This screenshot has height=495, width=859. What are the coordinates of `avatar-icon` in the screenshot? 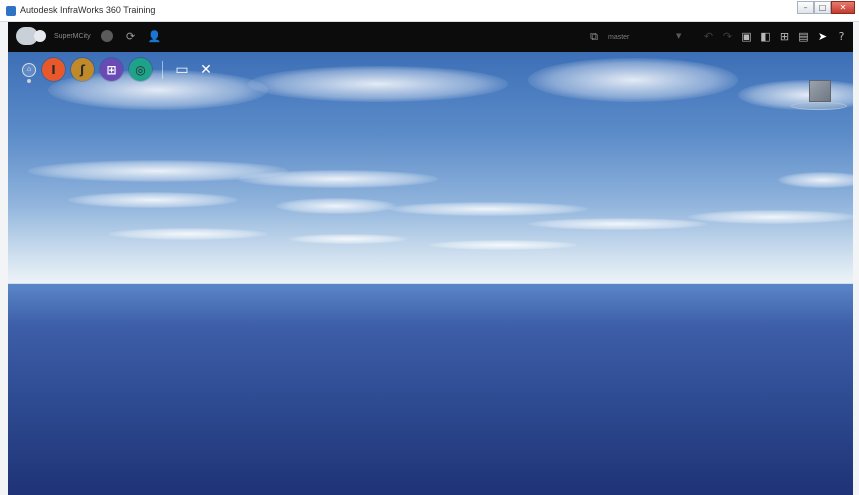 It's located at (31, 36).